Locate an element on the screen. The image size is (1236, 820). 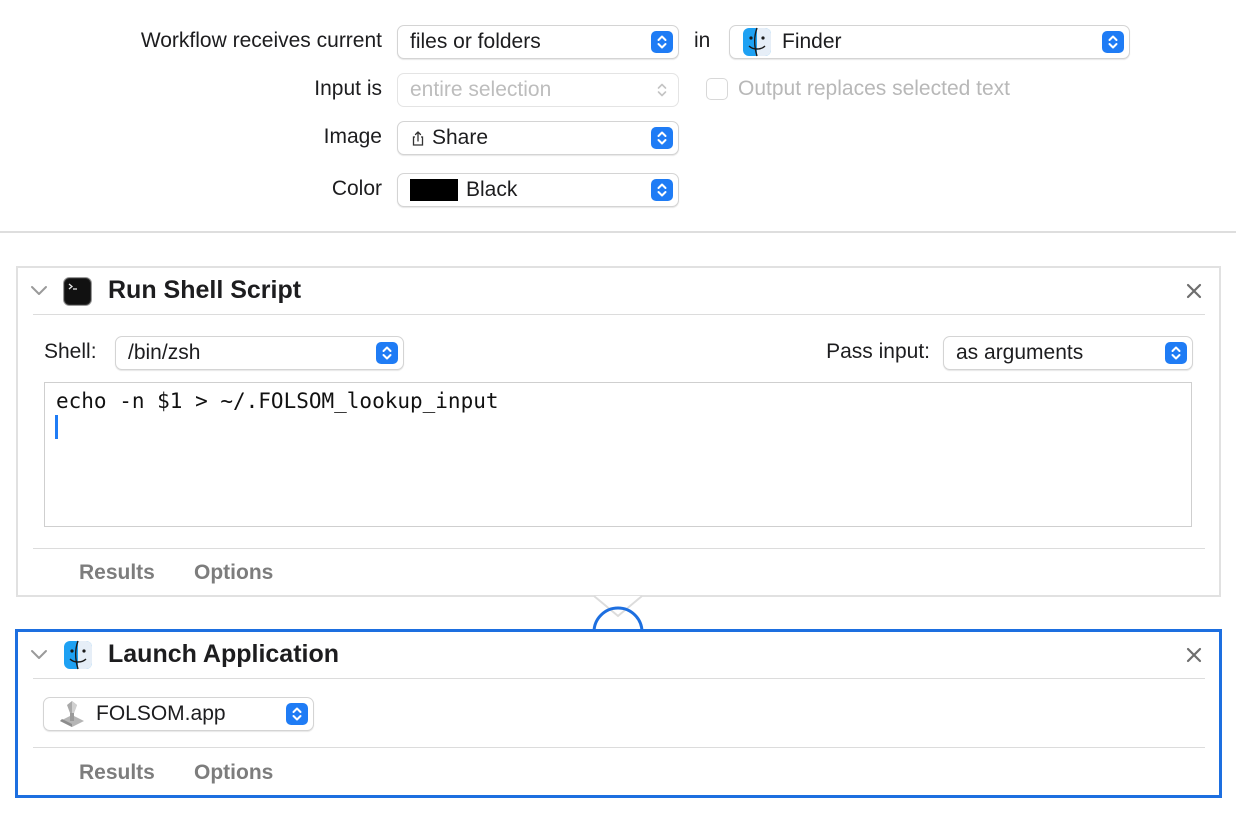
application-icon is located at coordinates (72, 714).